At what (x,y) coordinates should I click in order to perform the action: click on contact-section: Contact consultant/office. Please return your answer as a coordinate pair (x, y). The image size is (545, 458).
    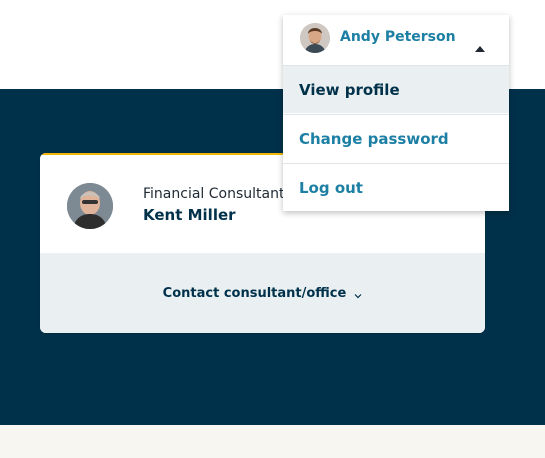
    Looking at the image, I should click on (262, 293).